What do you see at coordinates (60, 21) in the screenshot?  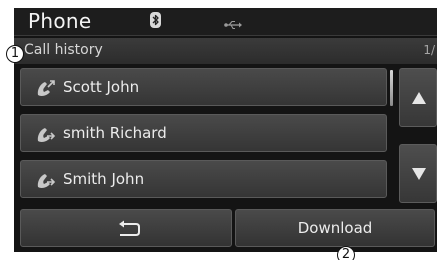 I see `page-title: Phone` at bounding box center [60, 21].